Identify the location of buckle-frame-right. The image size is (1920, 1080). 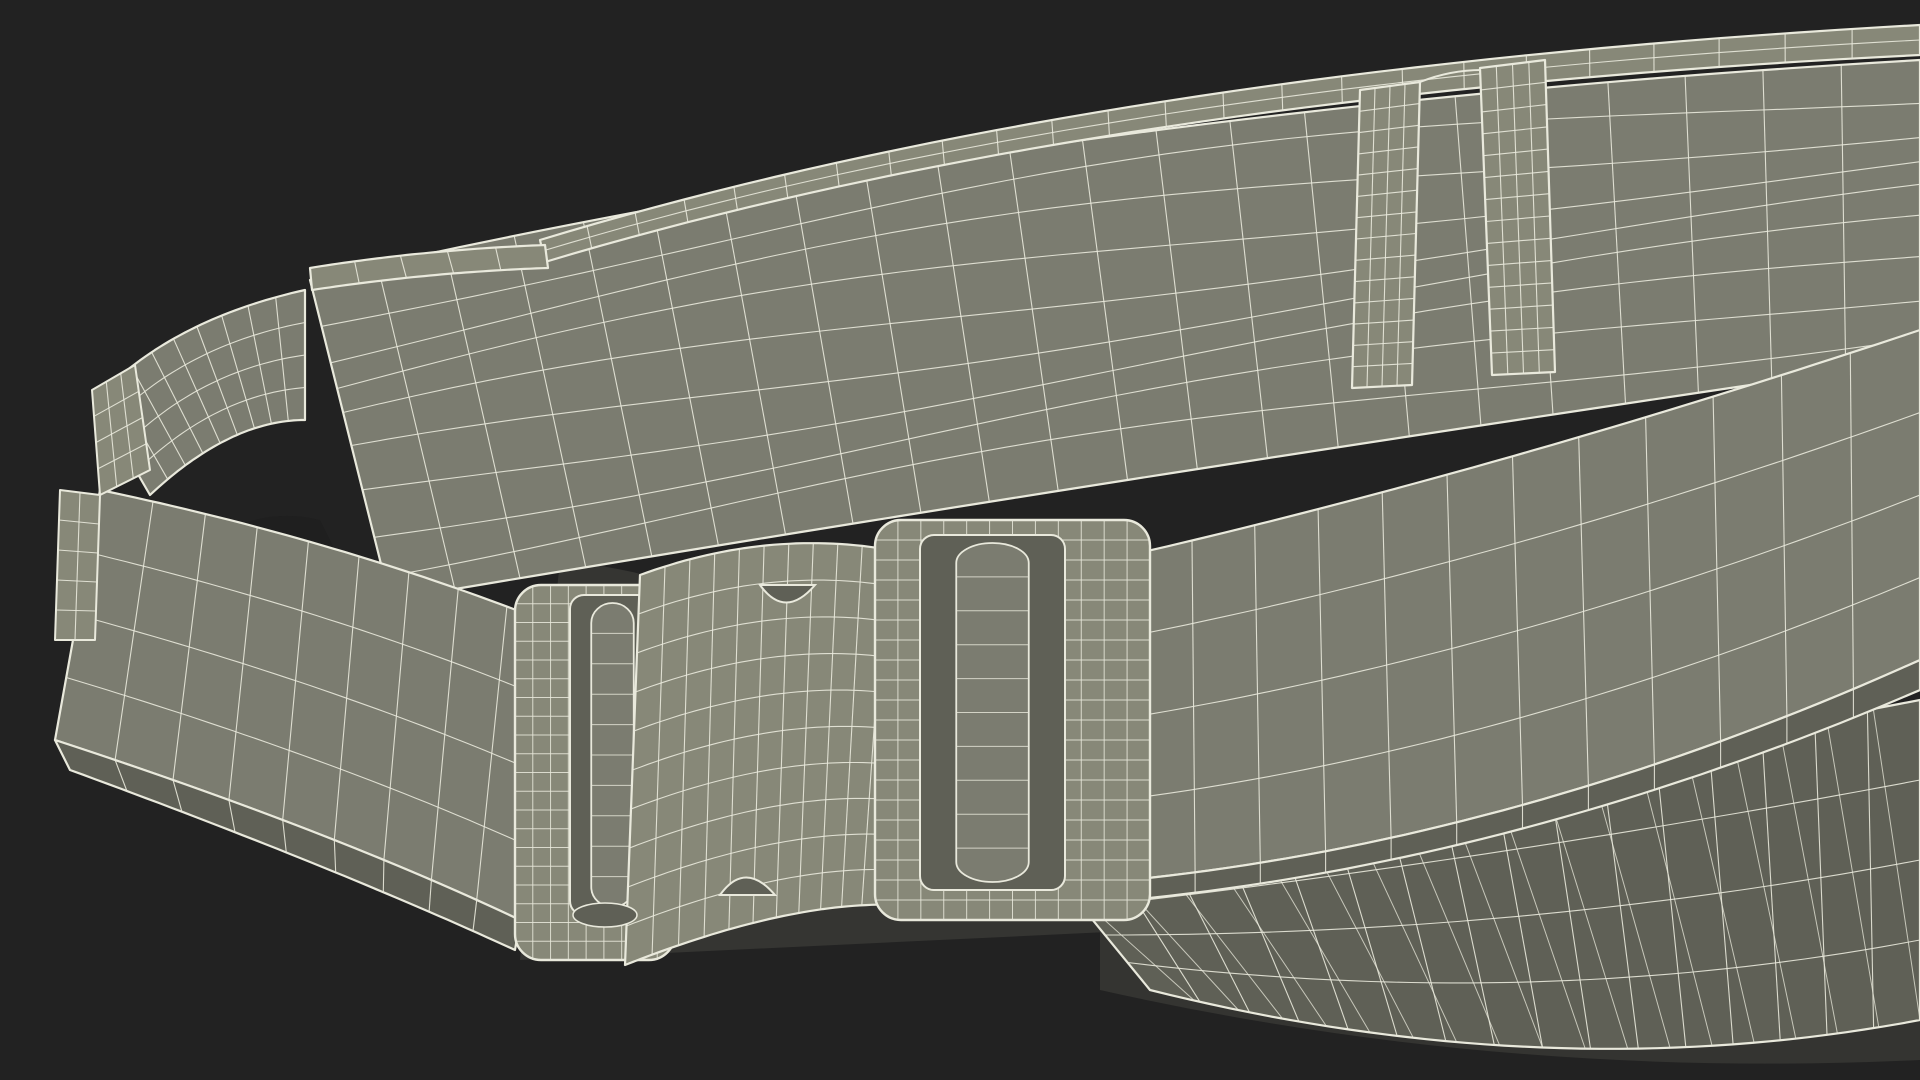
(1012, 720).